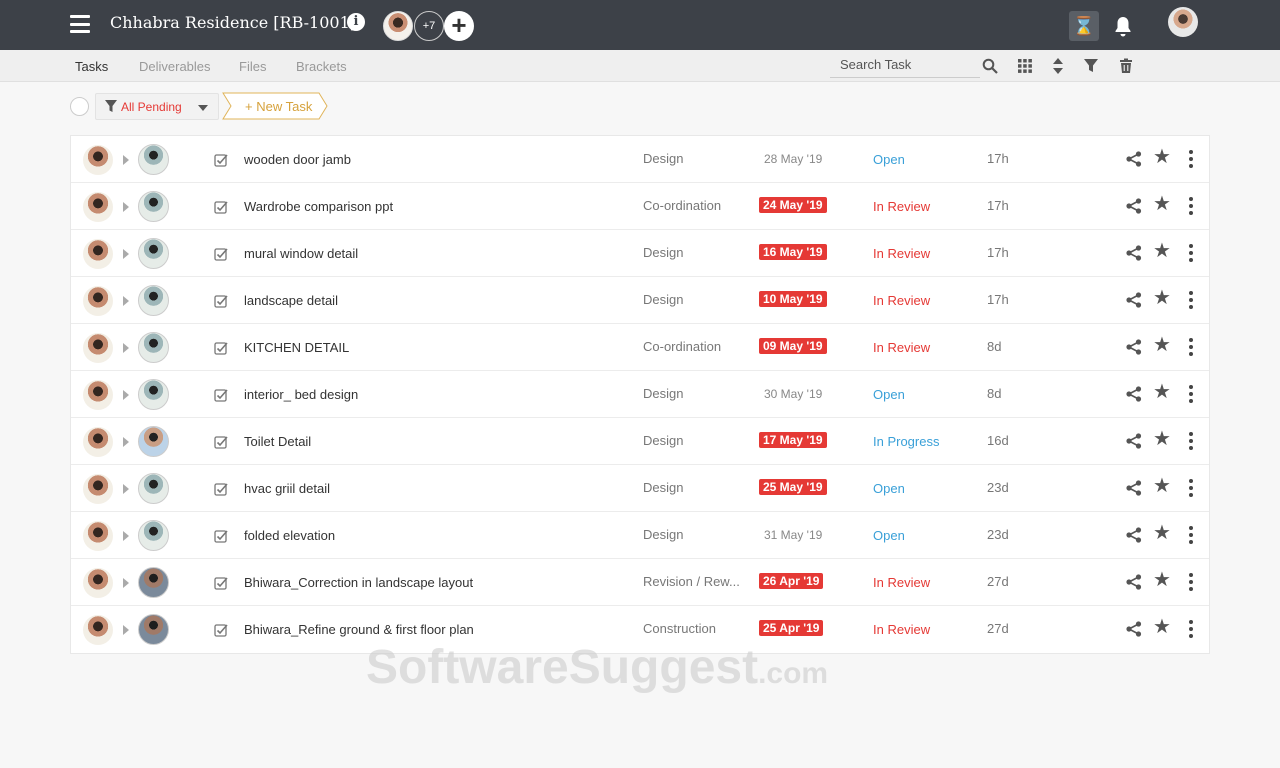  I want to click on task-title: Wardrobe comparison ppt, so click(318, 206).